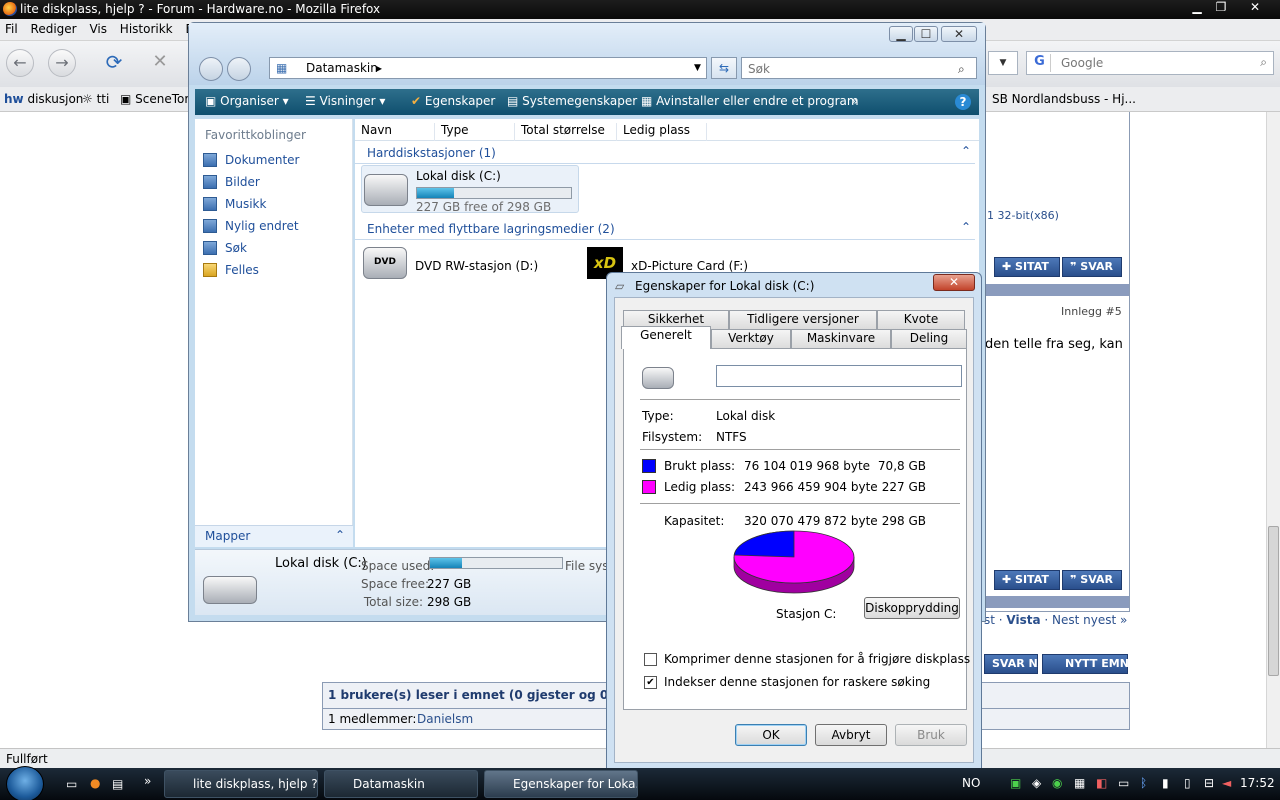  What do you see at coordinates (95, 783) in the screenshot?
I see `firefox-icon: ●` at bounding box center [95, 783].